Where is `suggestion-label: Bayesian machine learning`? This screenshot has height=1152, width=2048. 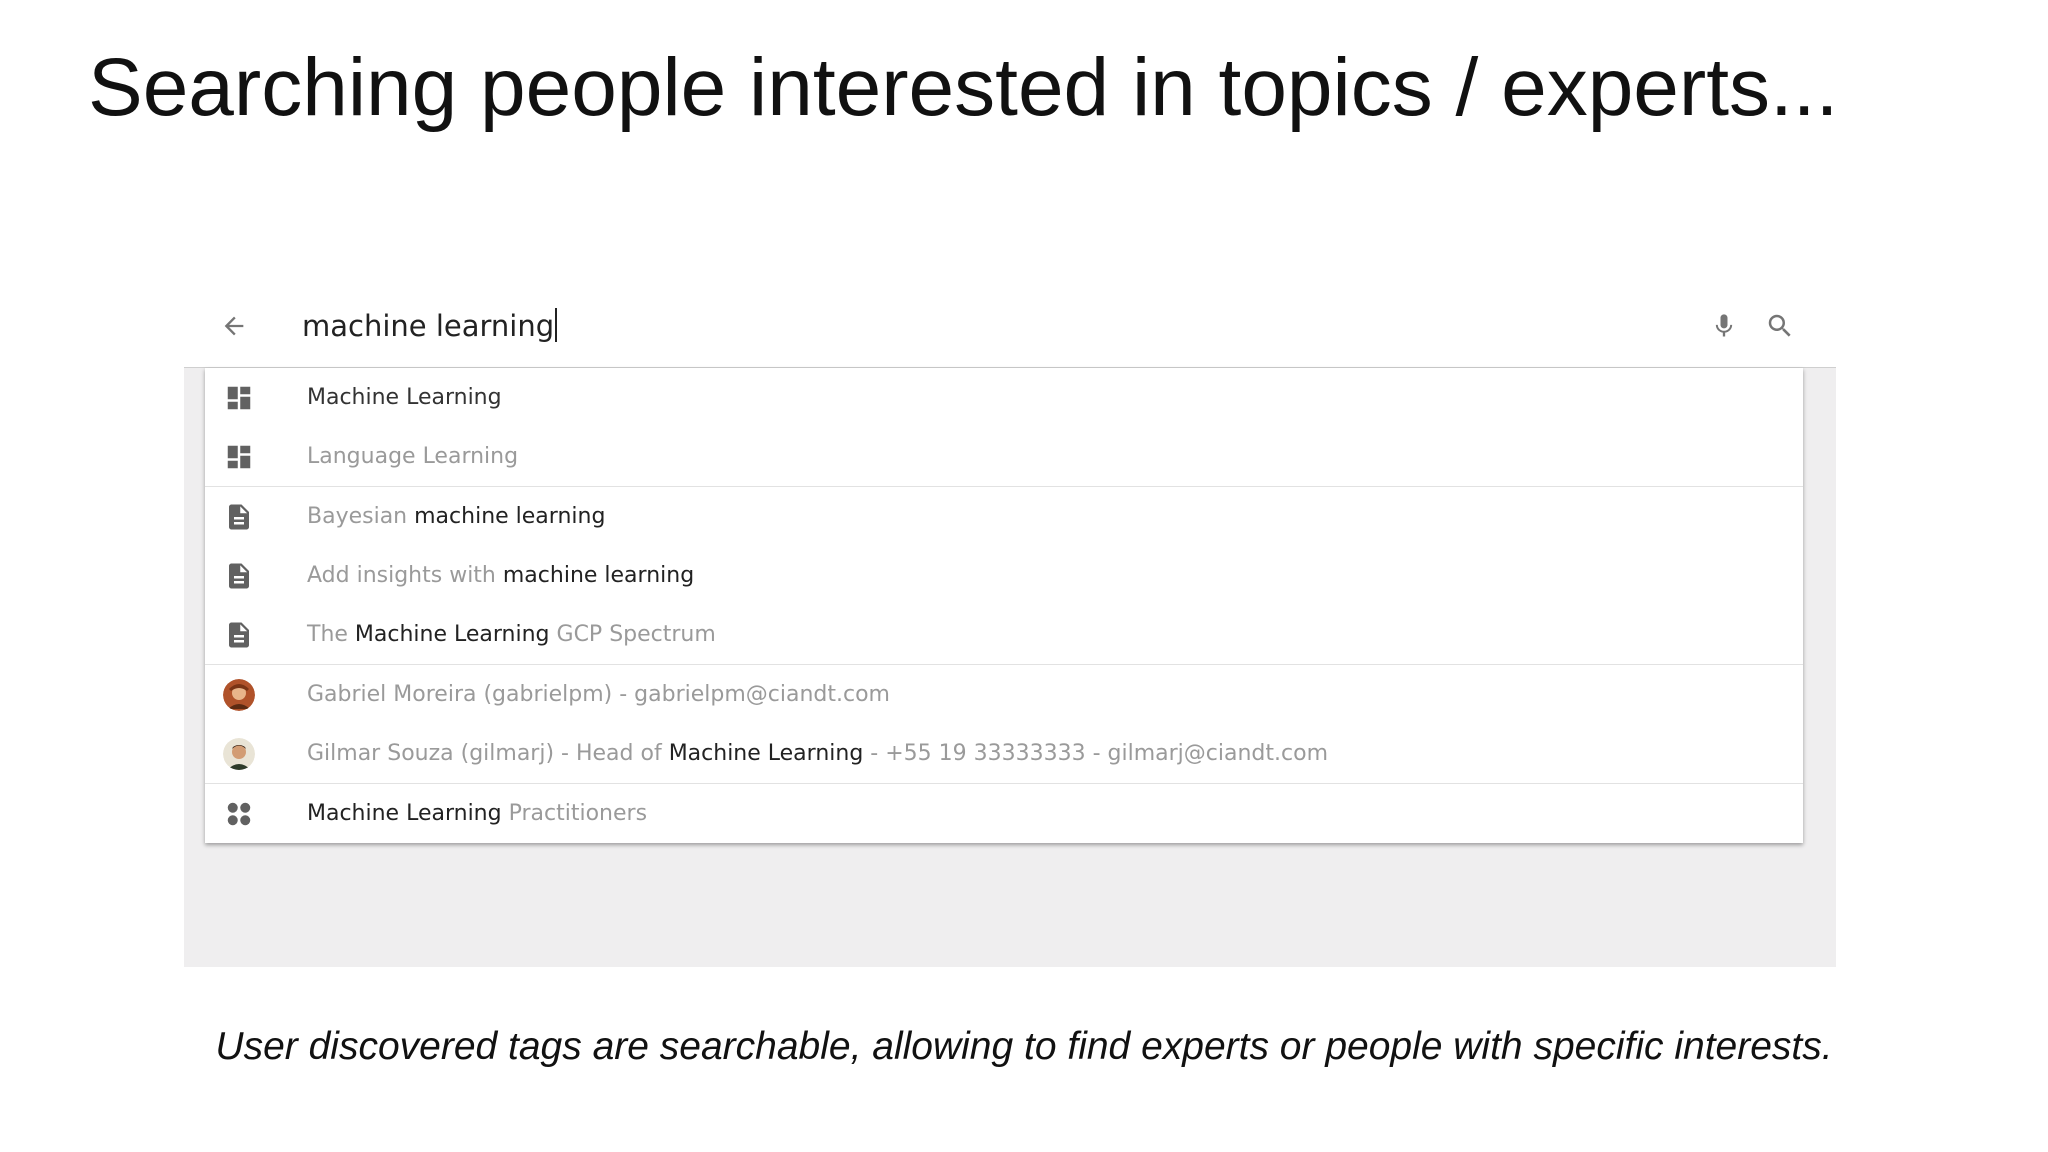
suggestion-label: Bayesian machine learning is located at coordinates (456, 516).